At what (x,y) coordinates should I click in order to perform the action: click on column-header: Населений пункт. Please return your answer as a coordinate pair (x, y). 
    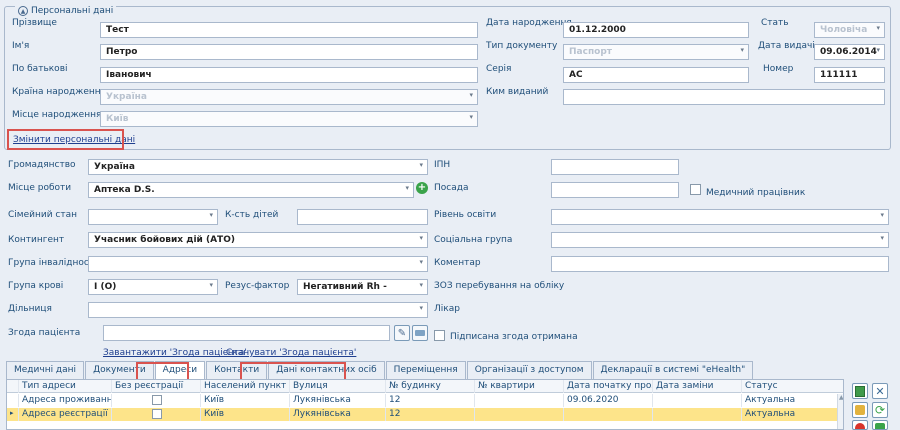
    Looking at the image, I should click on (245, 386).